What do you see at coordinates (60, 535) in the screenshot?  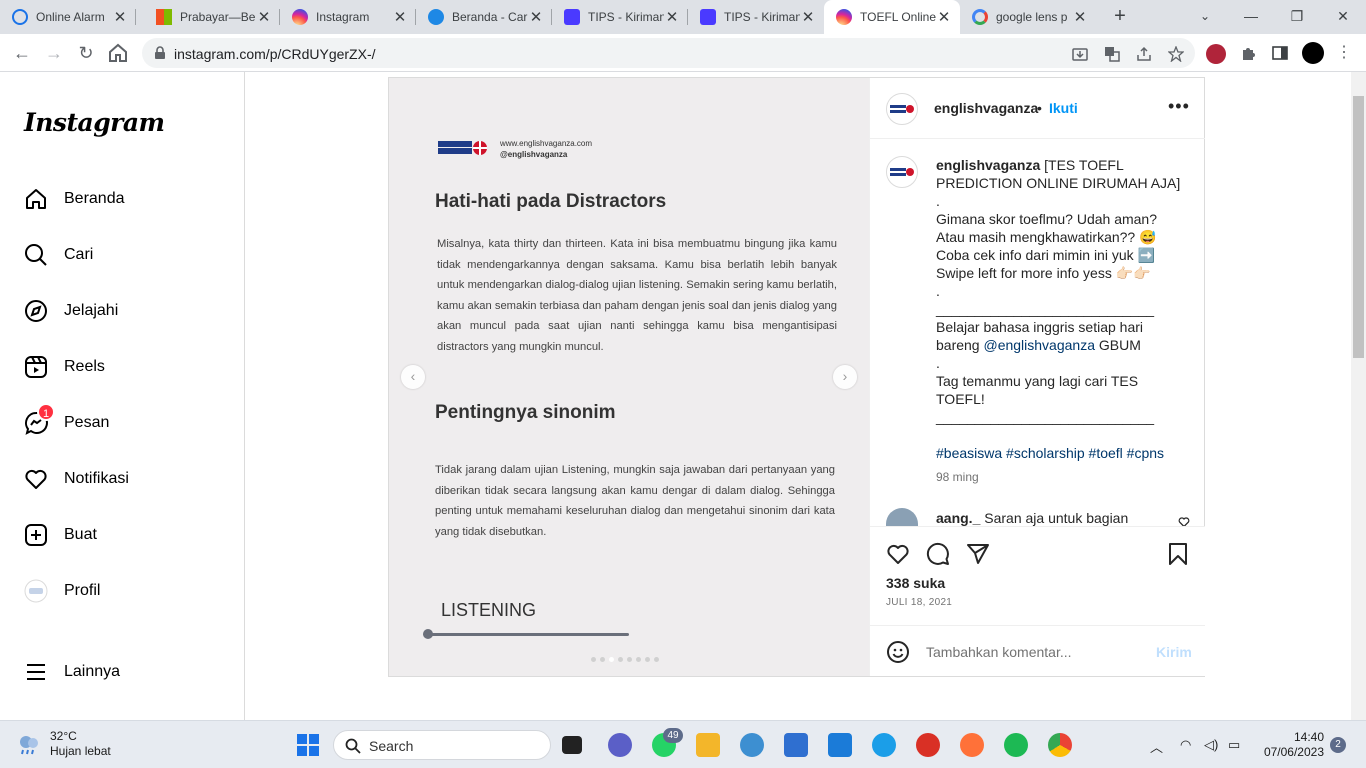 I see `sidebar-item-buat: Buat` at bounding box center [60, 535].